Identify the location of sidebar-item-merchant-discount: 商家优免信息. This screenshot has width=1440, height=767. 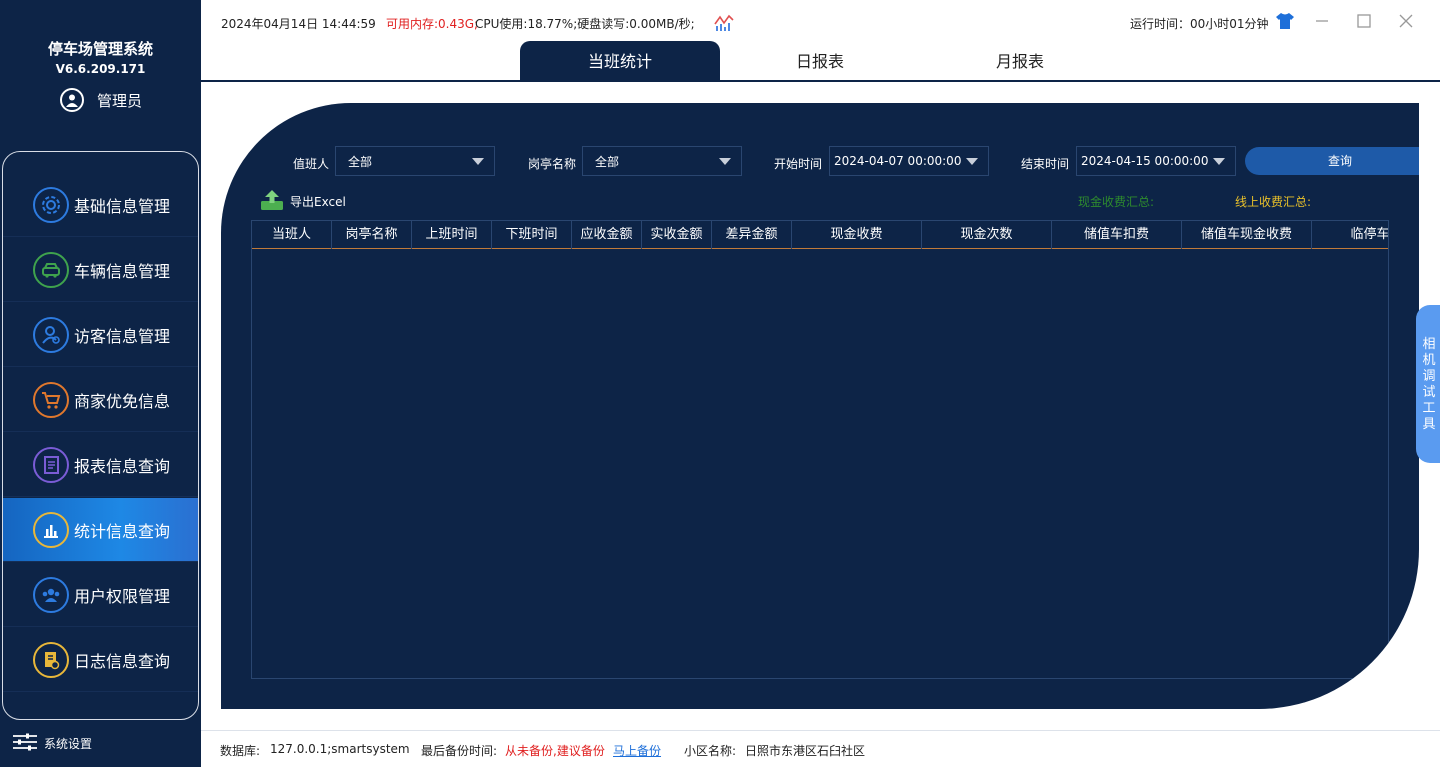
(100, 400).